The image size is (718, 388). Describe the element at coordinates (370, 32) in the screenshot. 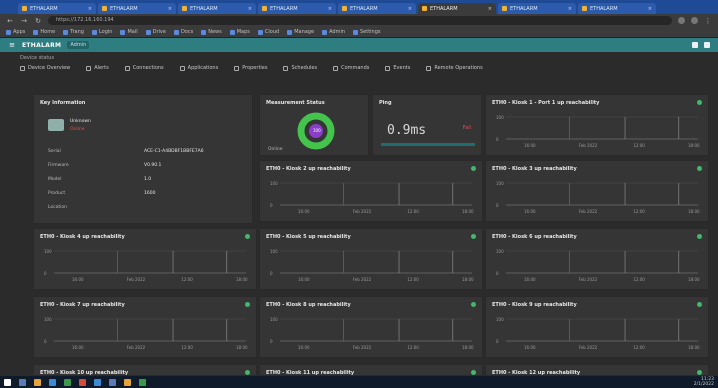

I see `bookmark-label: Settings` at that location.